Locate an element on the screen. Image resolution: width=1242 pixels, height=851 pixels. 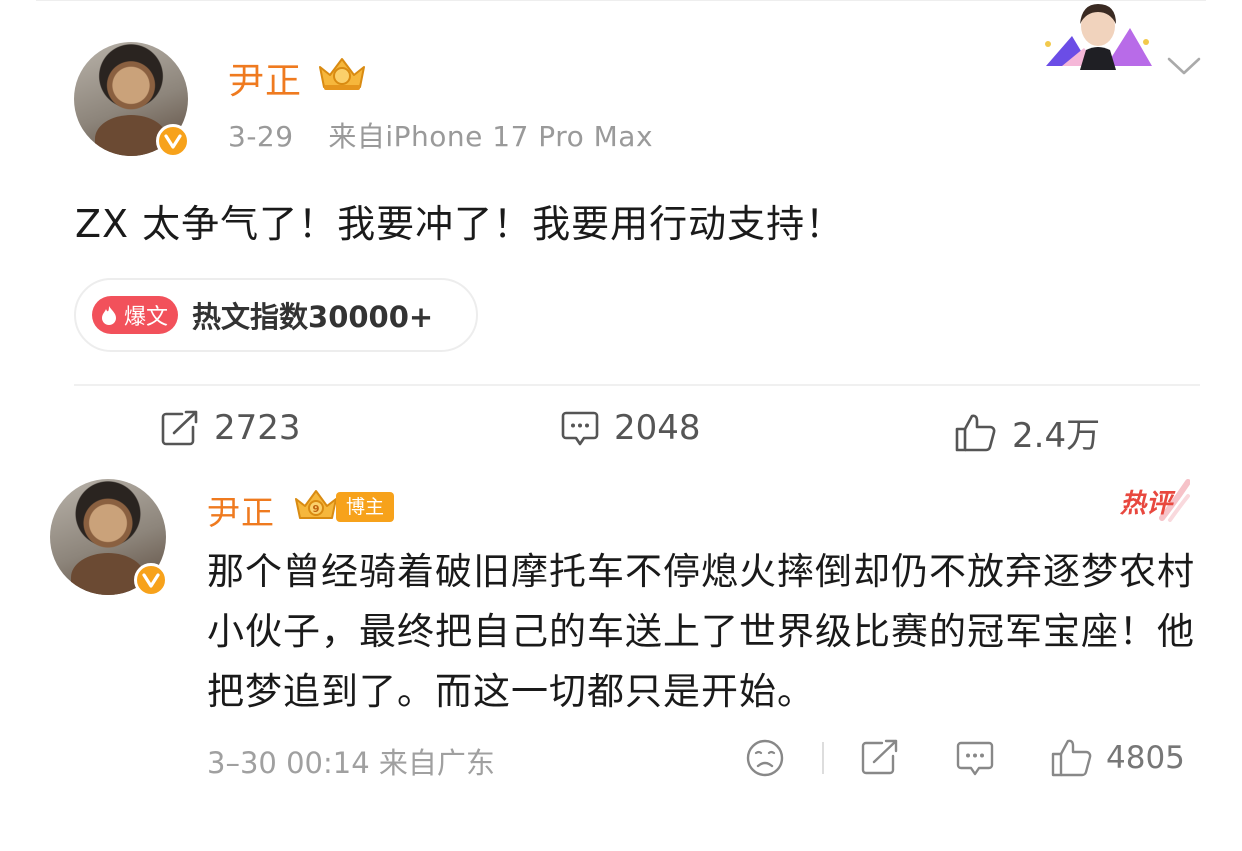
repost-count: 2723 is located at coordinates (257, 428).